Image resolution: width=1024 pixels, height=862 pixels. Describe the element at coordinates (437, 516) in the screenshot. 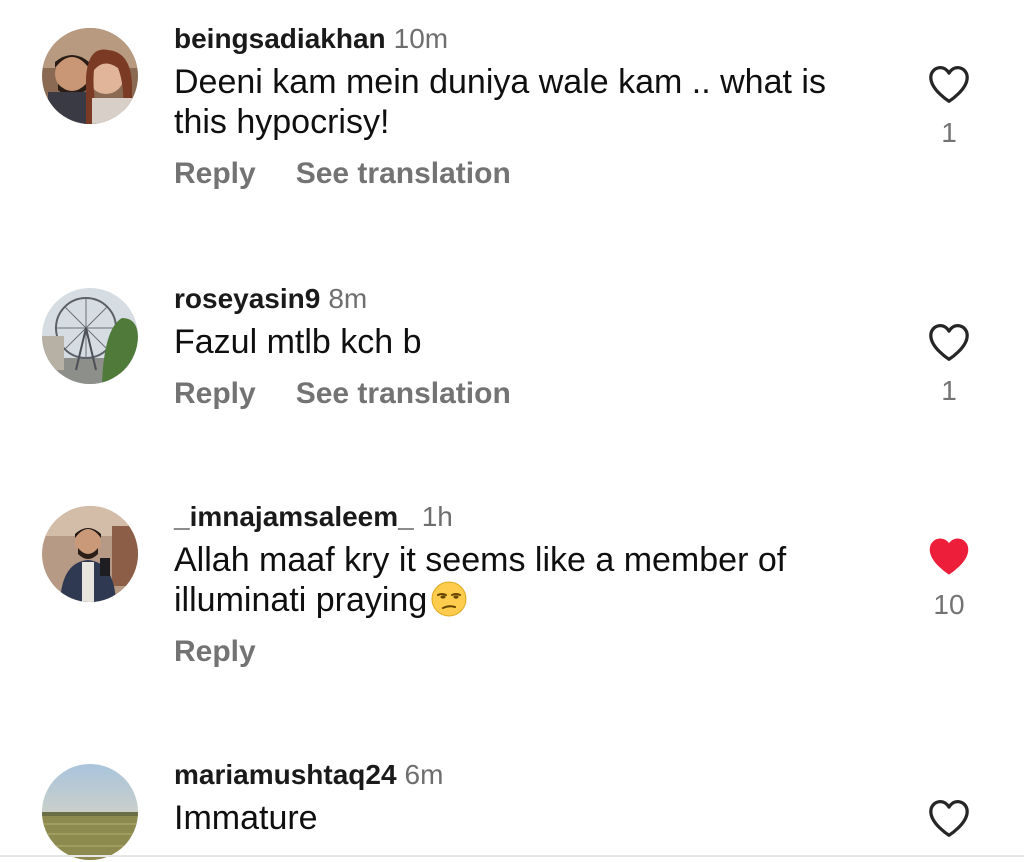

I see `comment-time: 1h` at that location.